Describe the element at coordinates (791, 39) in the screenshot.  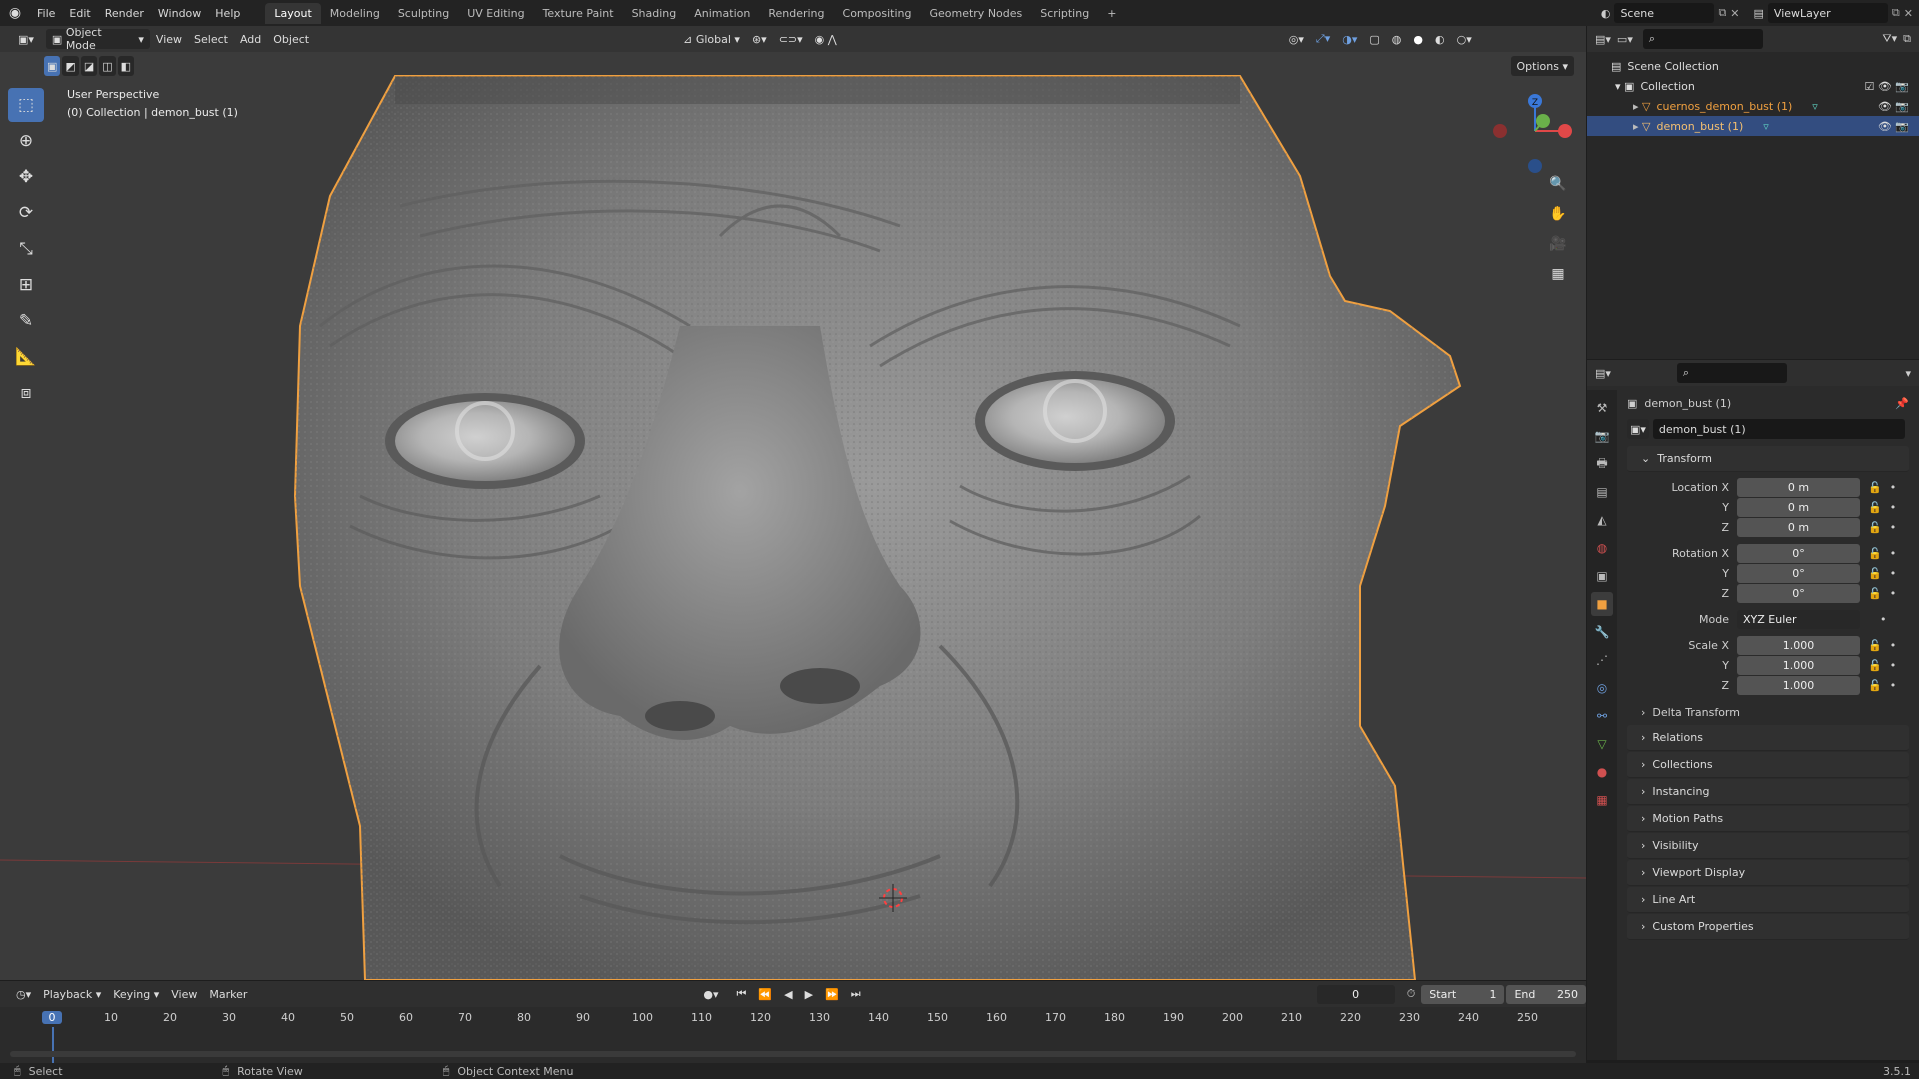
I see `snap-icon: ⊂⊃▾` at that location.